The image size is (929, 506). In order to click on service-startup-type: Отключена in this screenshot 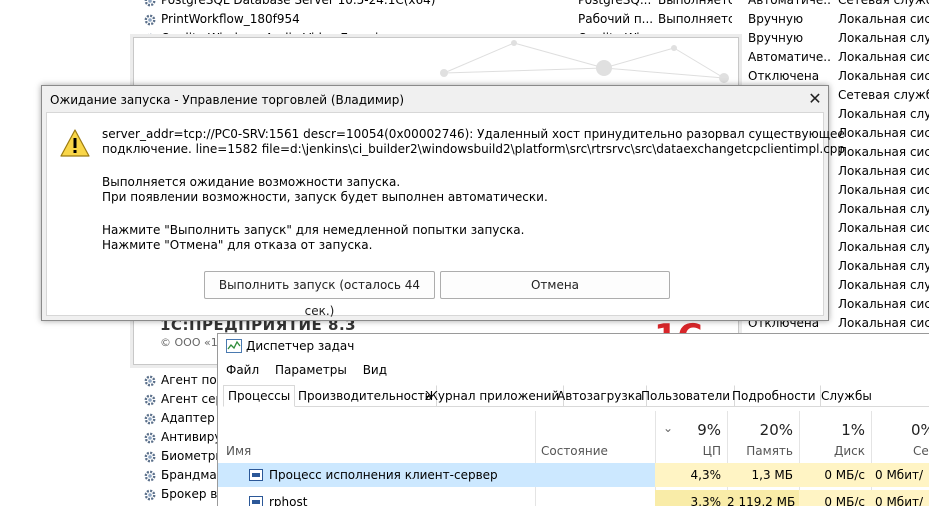, I will do `click(784, 76)`.